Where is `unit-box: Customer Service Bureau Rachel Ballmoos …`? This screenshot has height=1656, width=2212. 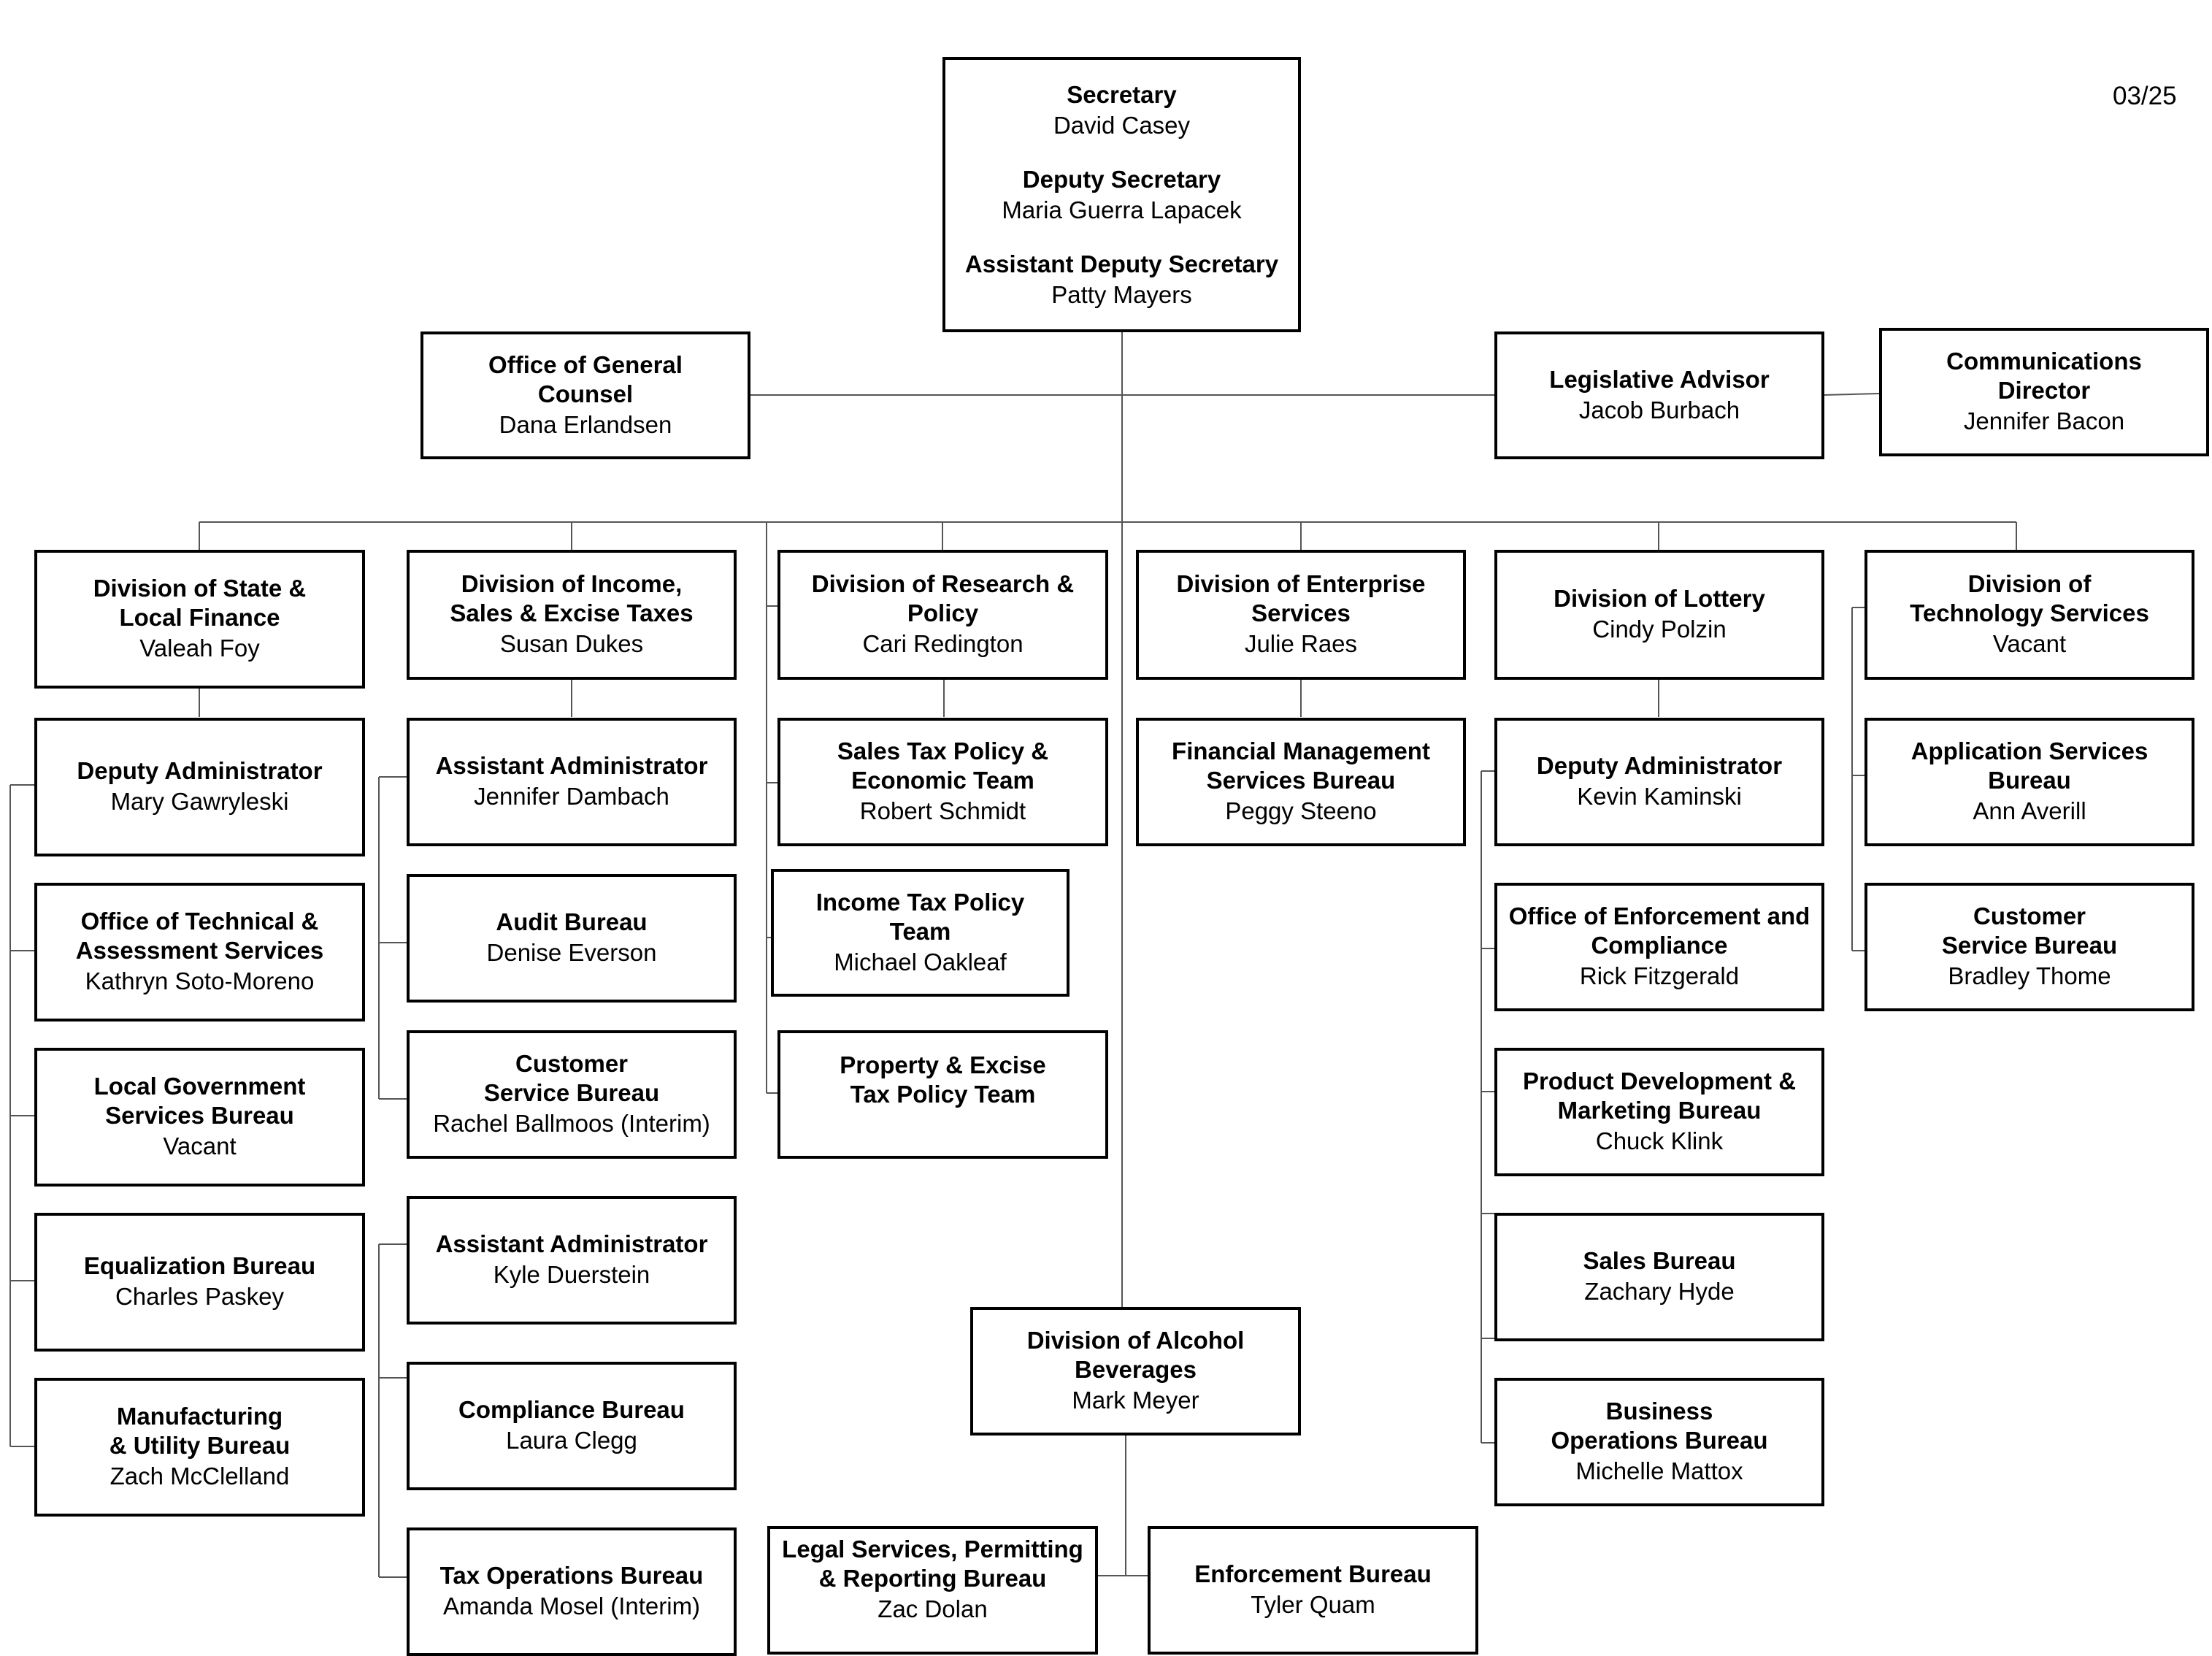 unit-box: Customer Service Bureau Rachel Ballmoos … is located at coordinates (572, 1094).